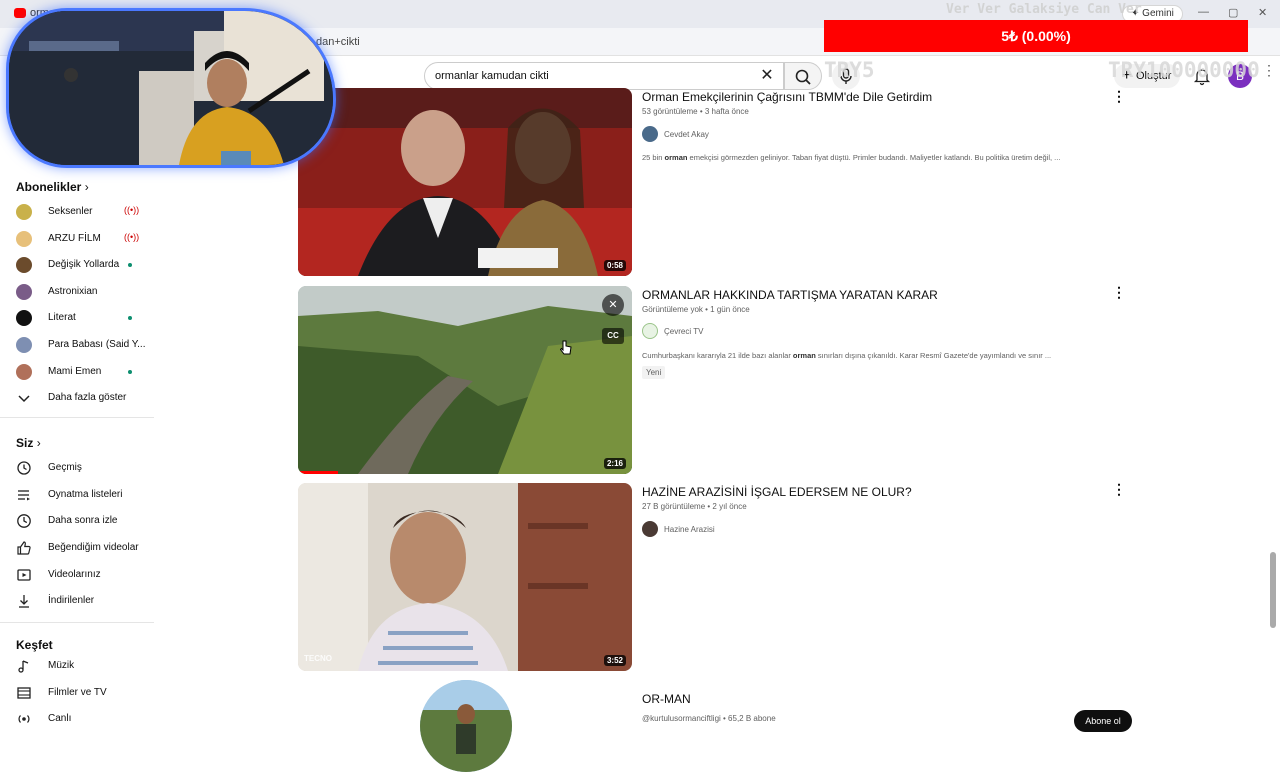  I want to click on history-icon, so click(24, 468).